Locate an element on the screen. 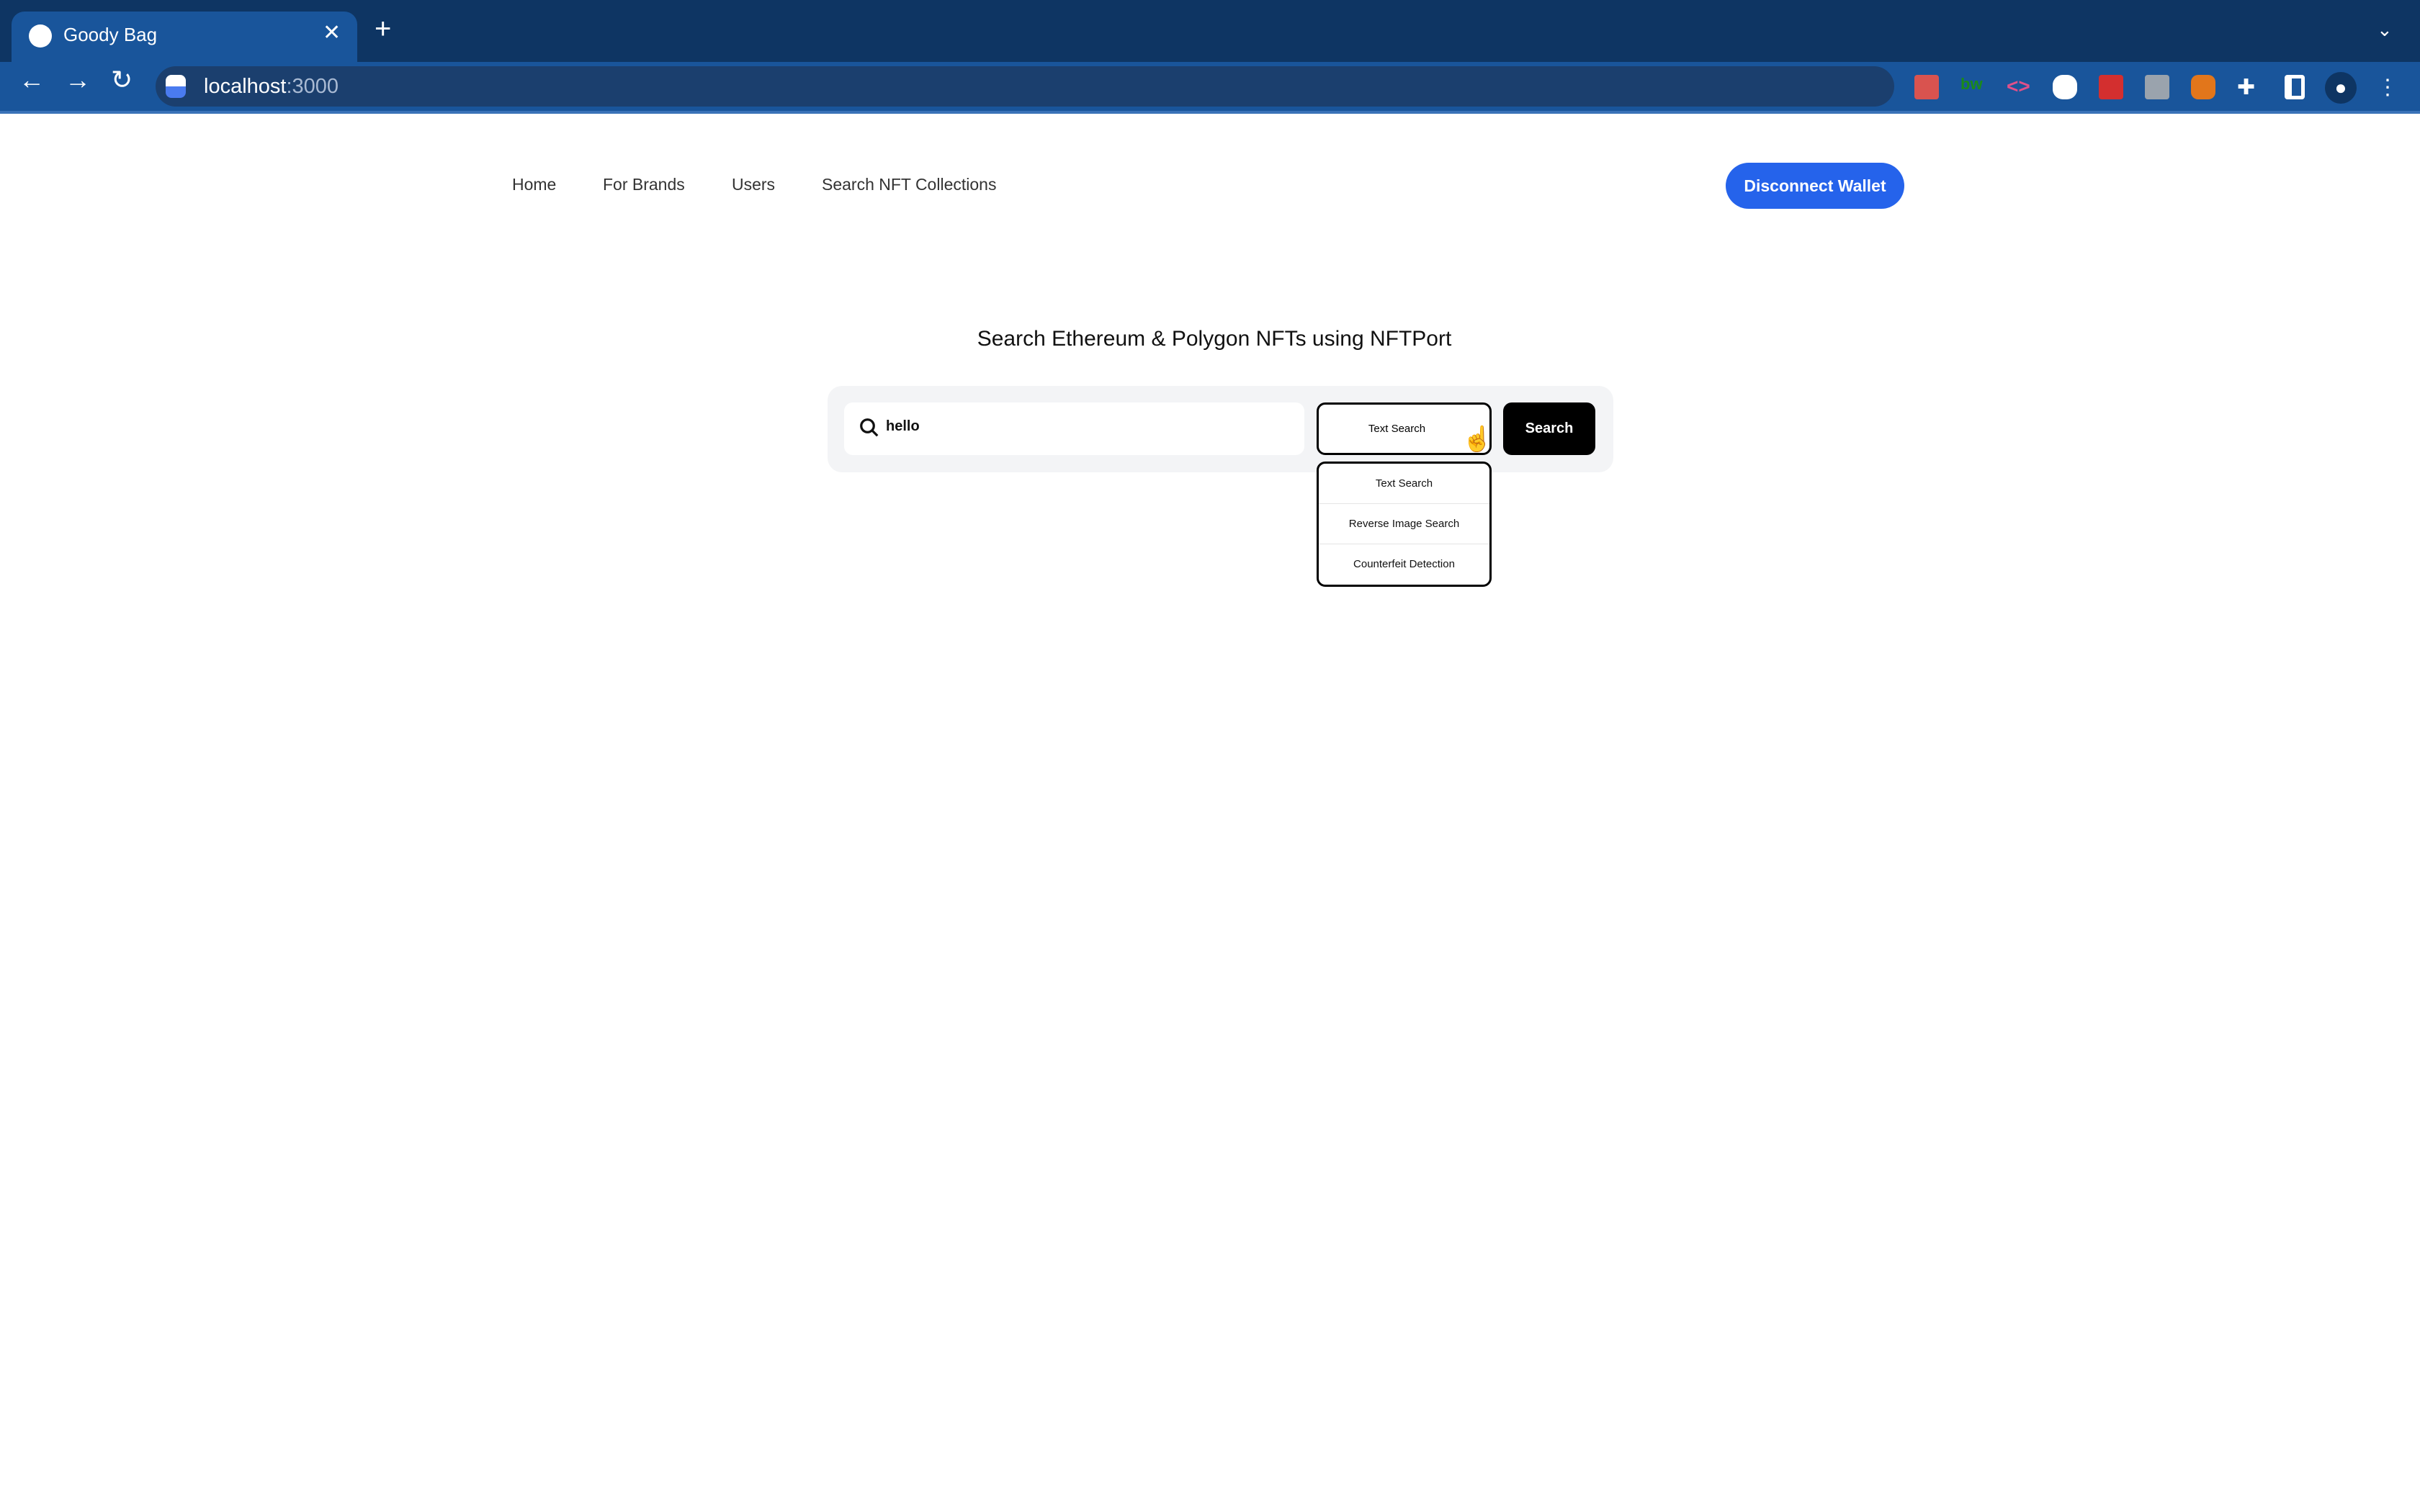 The image size is (2420, 1512). new-tab-button: + is located at coordinates (383, 28).